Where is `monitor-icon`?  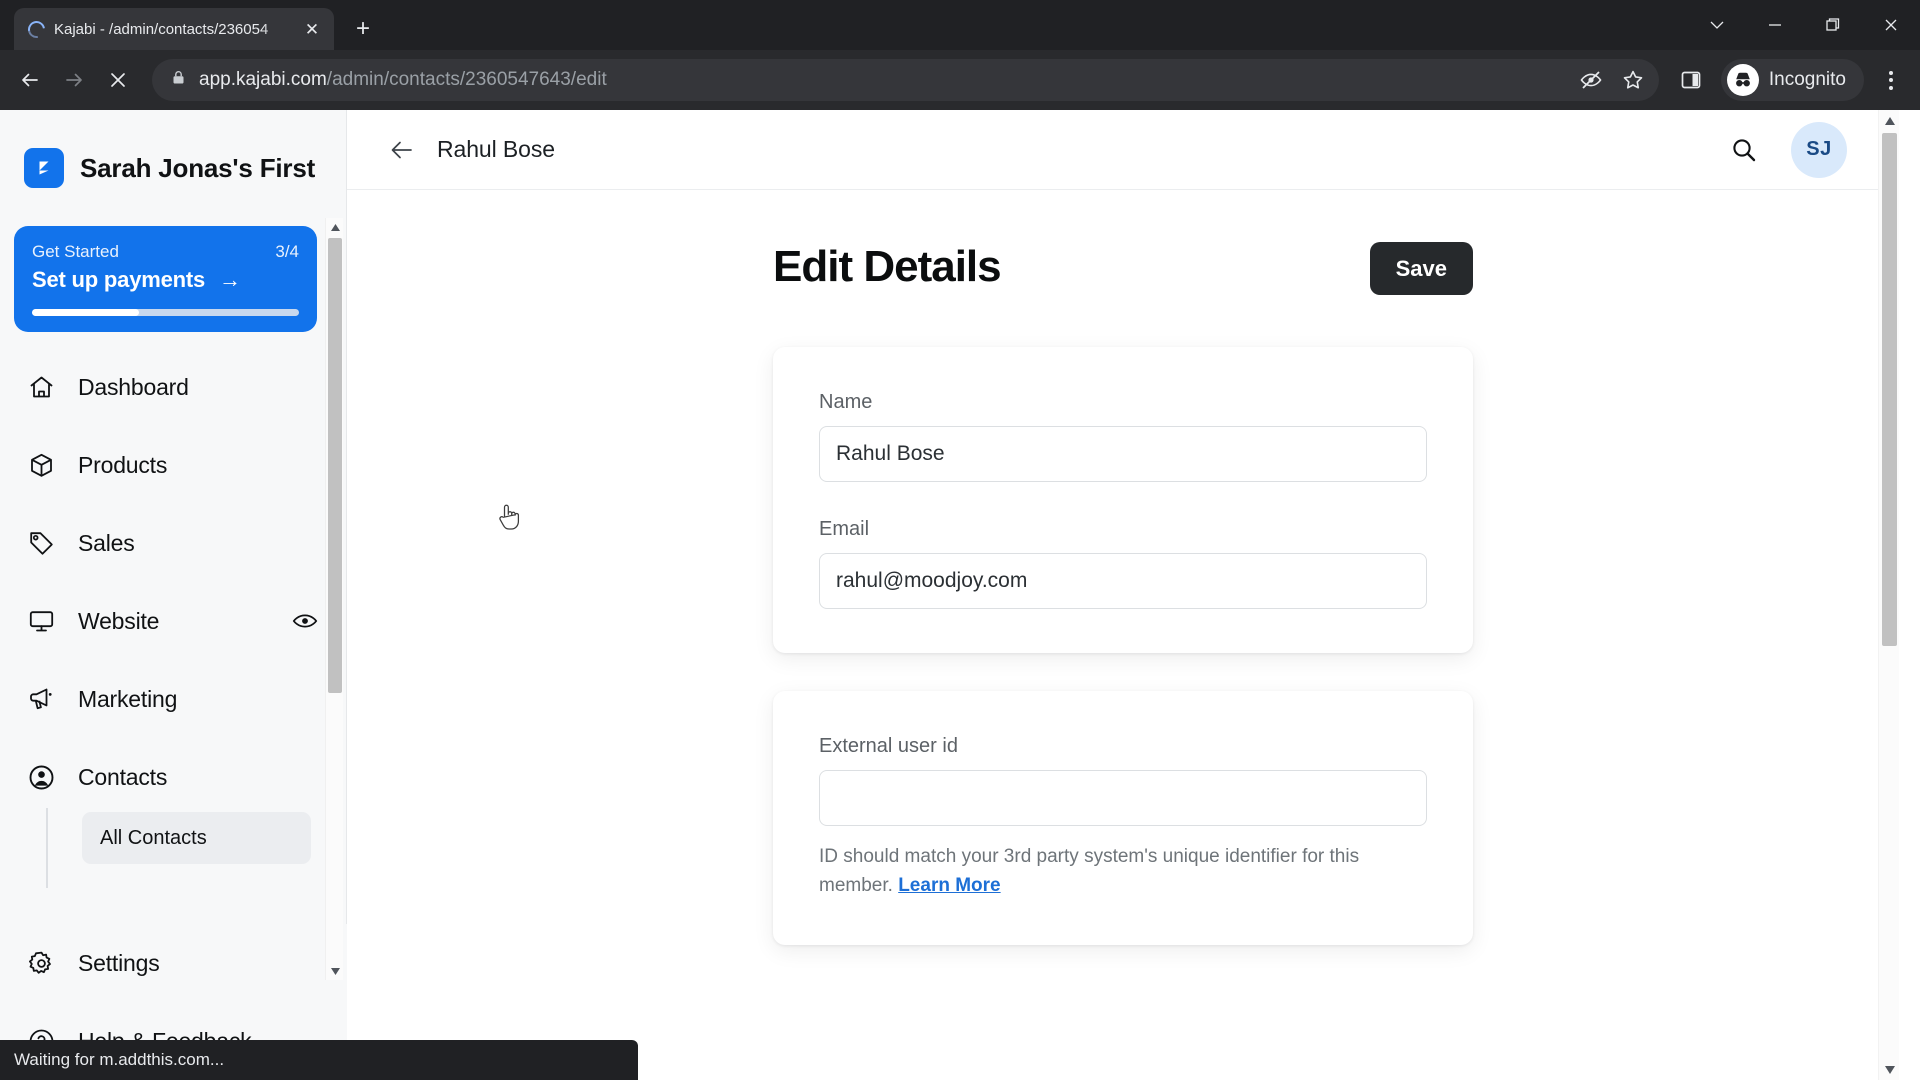 monitor-icon is located at coordinates (41, 621).